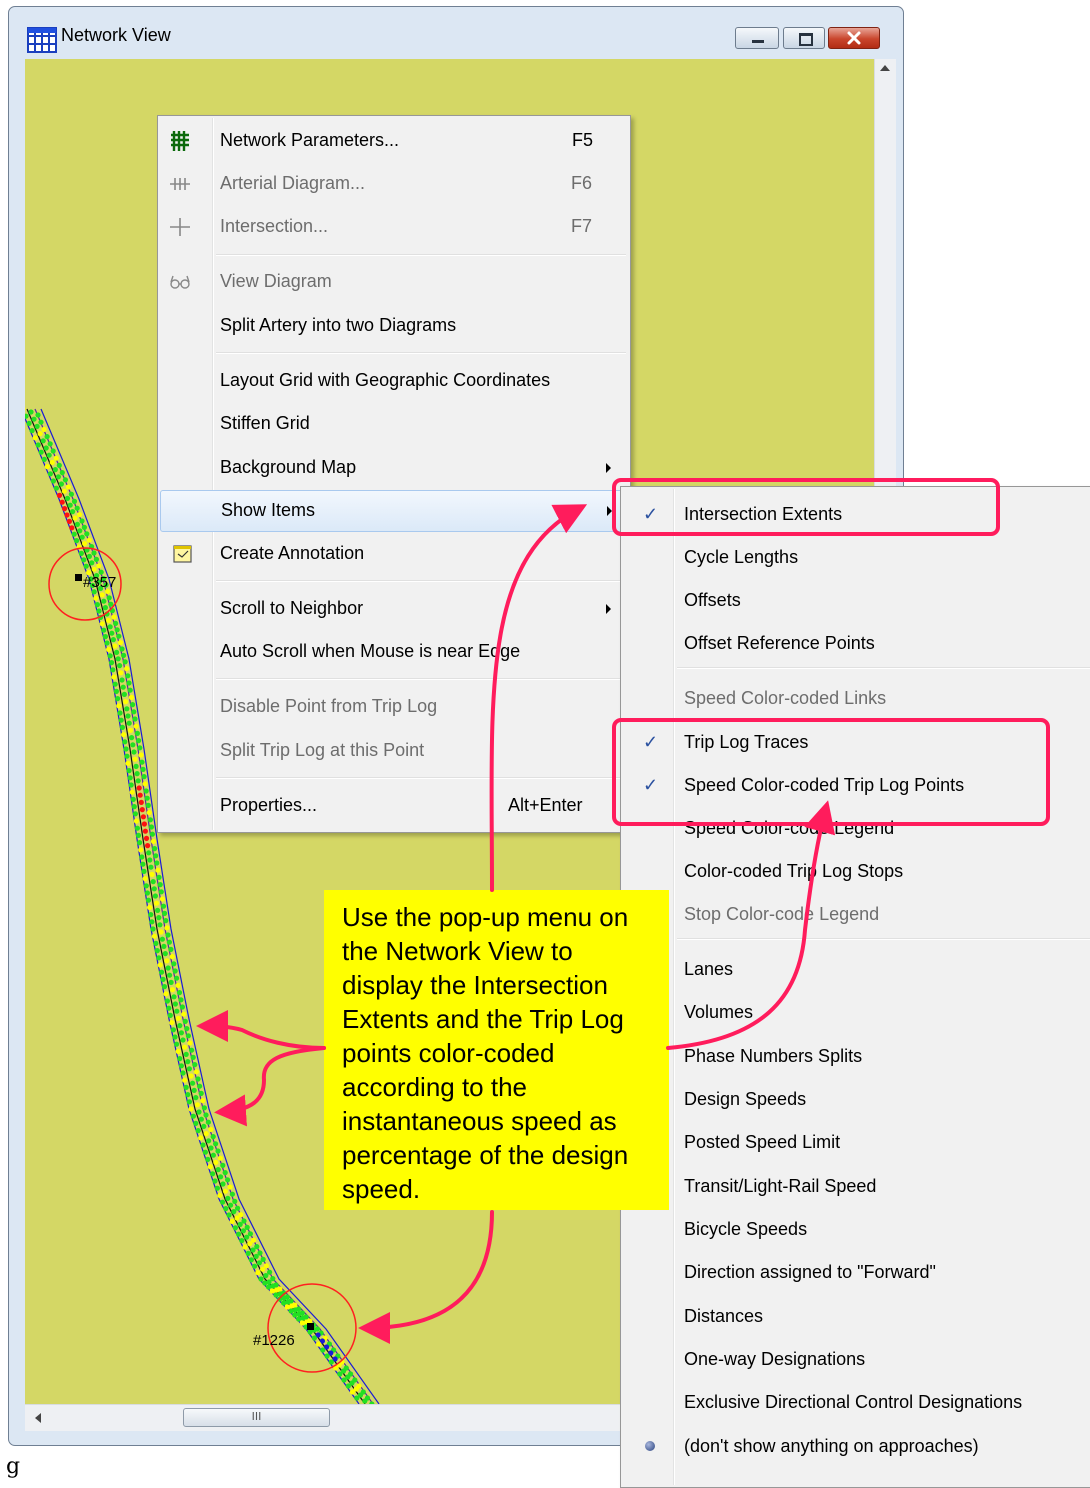 This screenshot has height=1488, width=1090. What do you see at coordinates (256, 1417) in the screenshot?
I see `horizontal-scroll-thumb: III` at bounding box center [256, 1417].